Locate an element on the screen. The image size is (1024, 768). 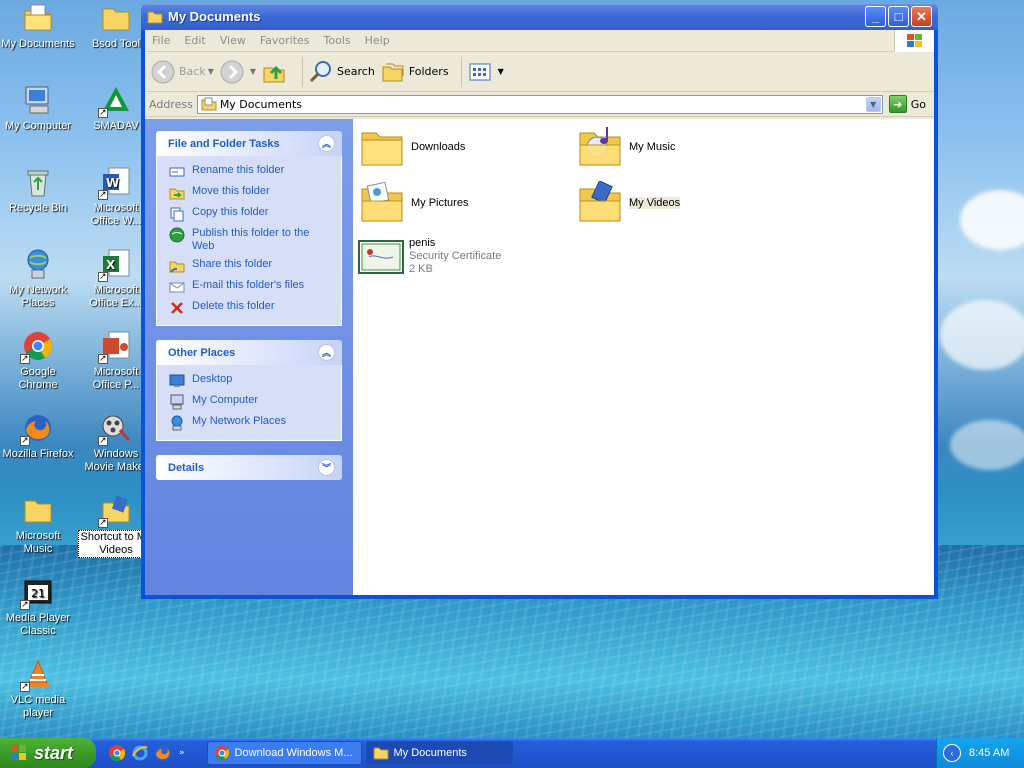
forward-button: ▼ is located at coordinates (238, 72).